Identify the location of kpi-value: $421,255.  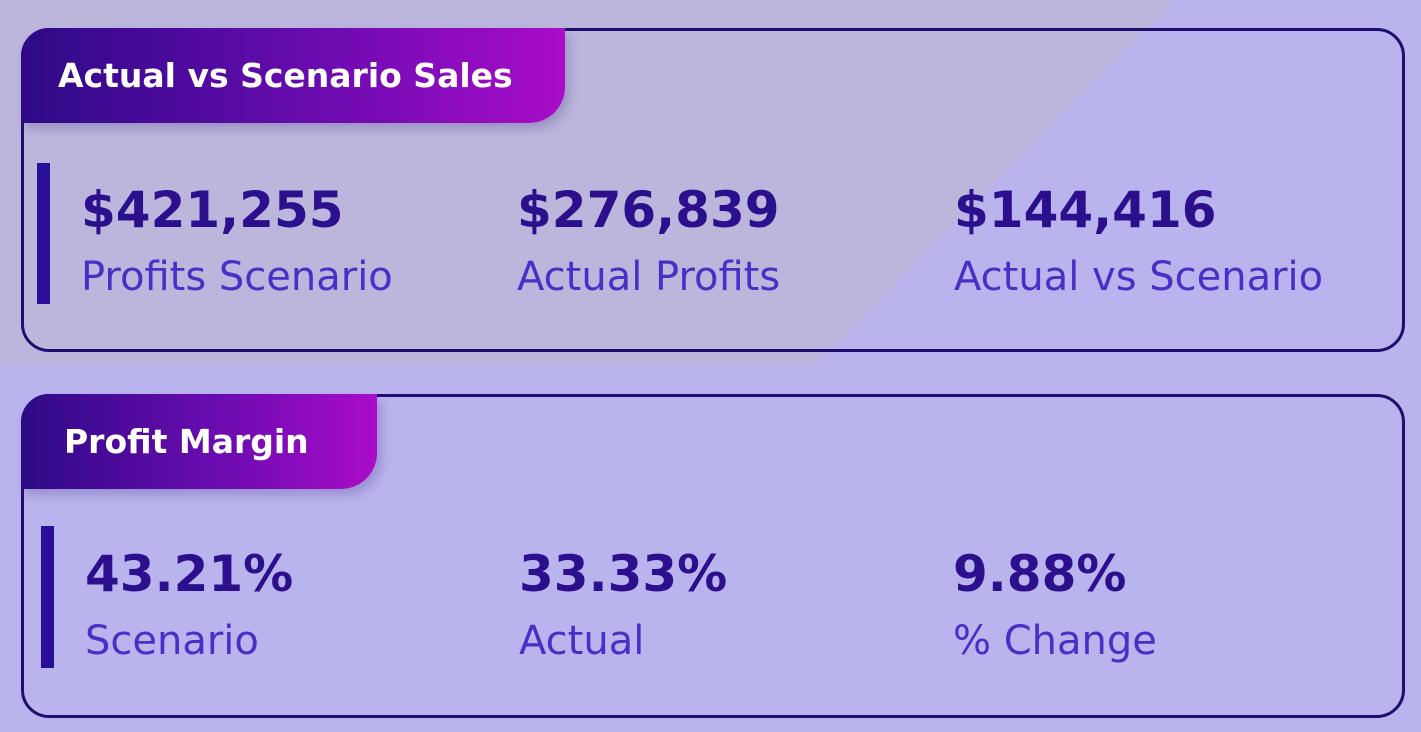
(212, 210).